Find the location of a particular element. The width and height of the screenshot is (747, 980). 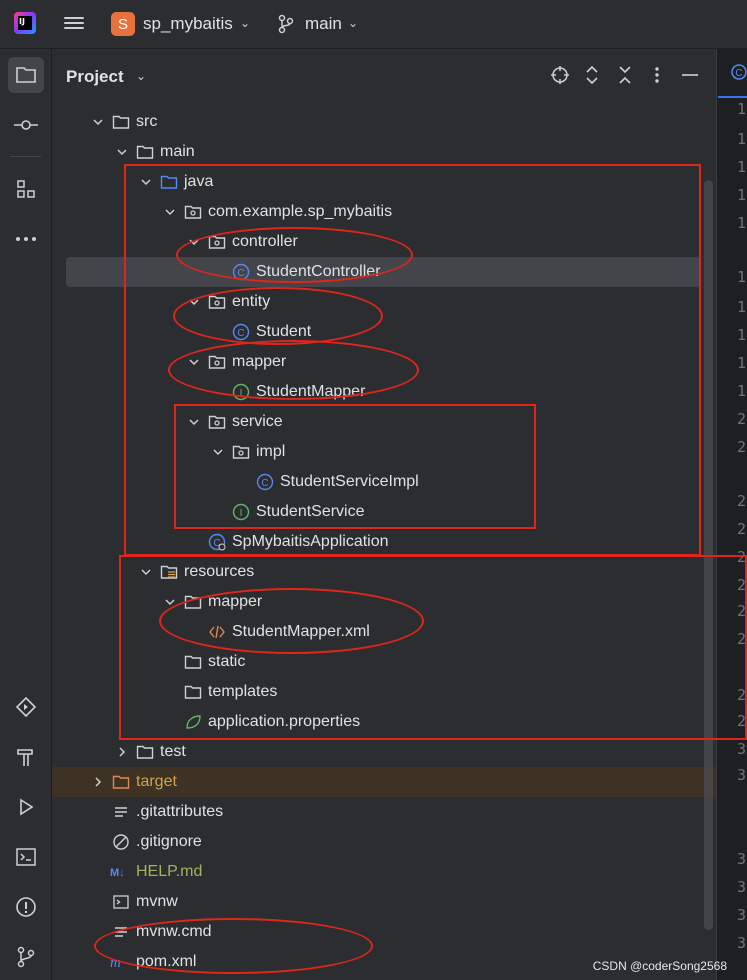

tree-item: main is located at coordinates (384, 152).